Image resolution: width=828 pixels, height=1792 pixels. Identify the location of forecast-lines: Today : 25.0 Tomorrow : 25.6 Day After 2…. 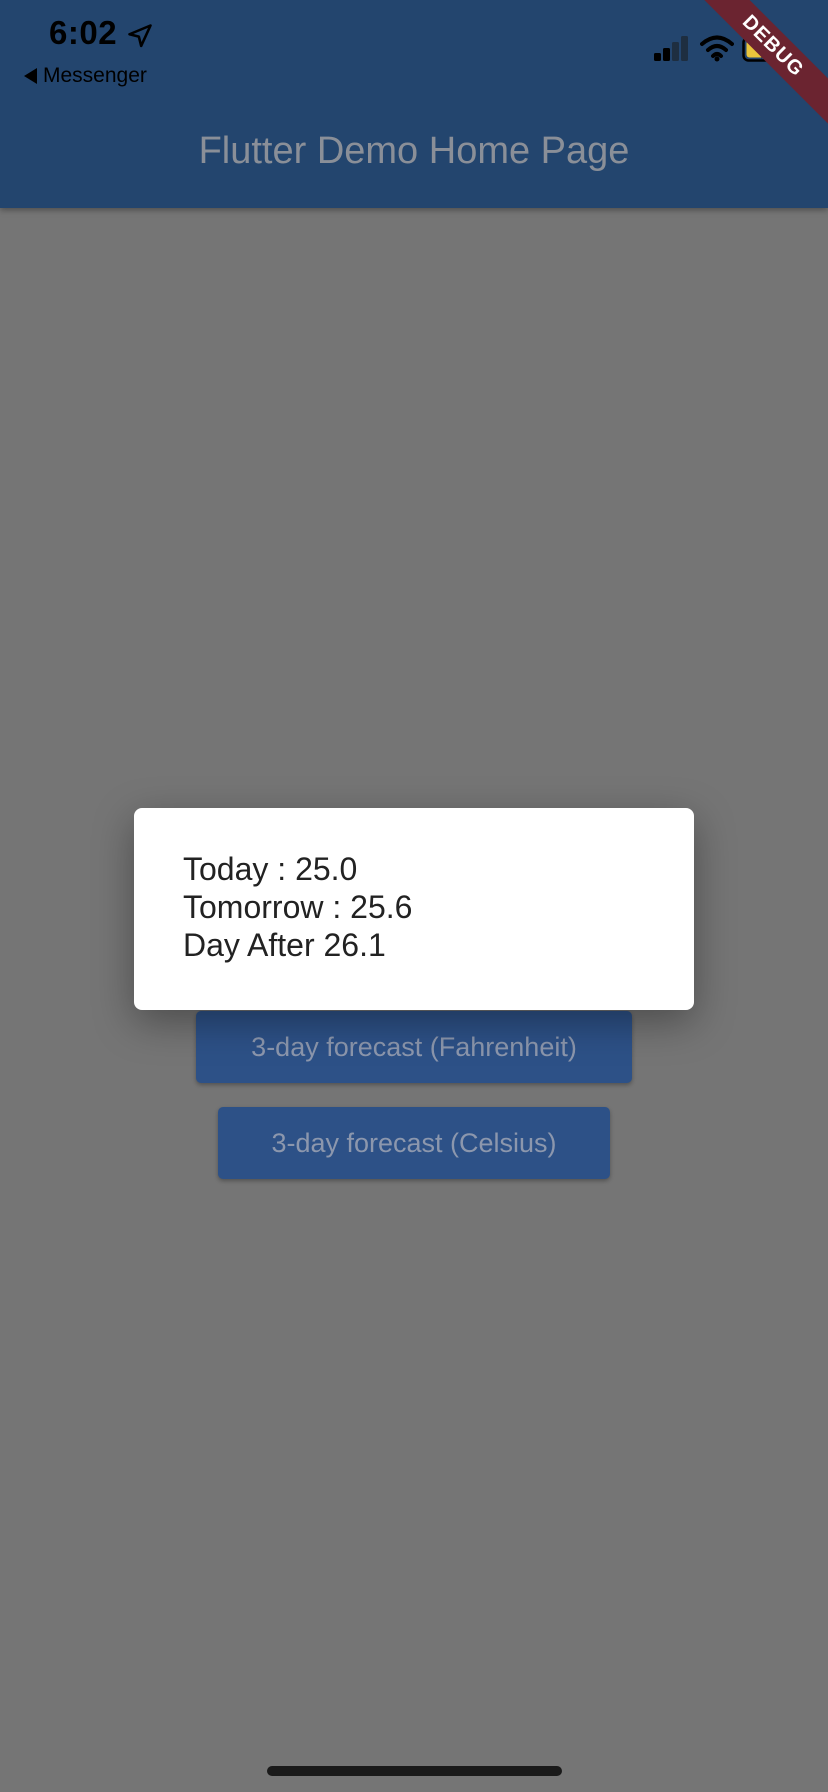
(297, 907).